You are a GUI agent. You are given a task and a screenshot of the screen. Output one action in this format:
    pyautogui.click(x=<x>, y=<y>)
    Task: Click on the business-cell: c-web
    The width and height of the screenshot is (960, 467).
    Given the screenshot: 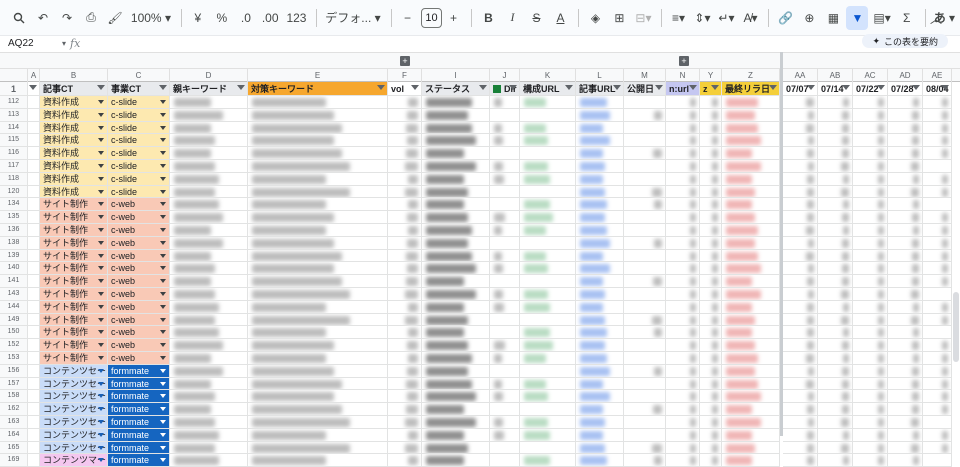 What is the action you would take?
    pyautogui.click(x=139, y=307)
    